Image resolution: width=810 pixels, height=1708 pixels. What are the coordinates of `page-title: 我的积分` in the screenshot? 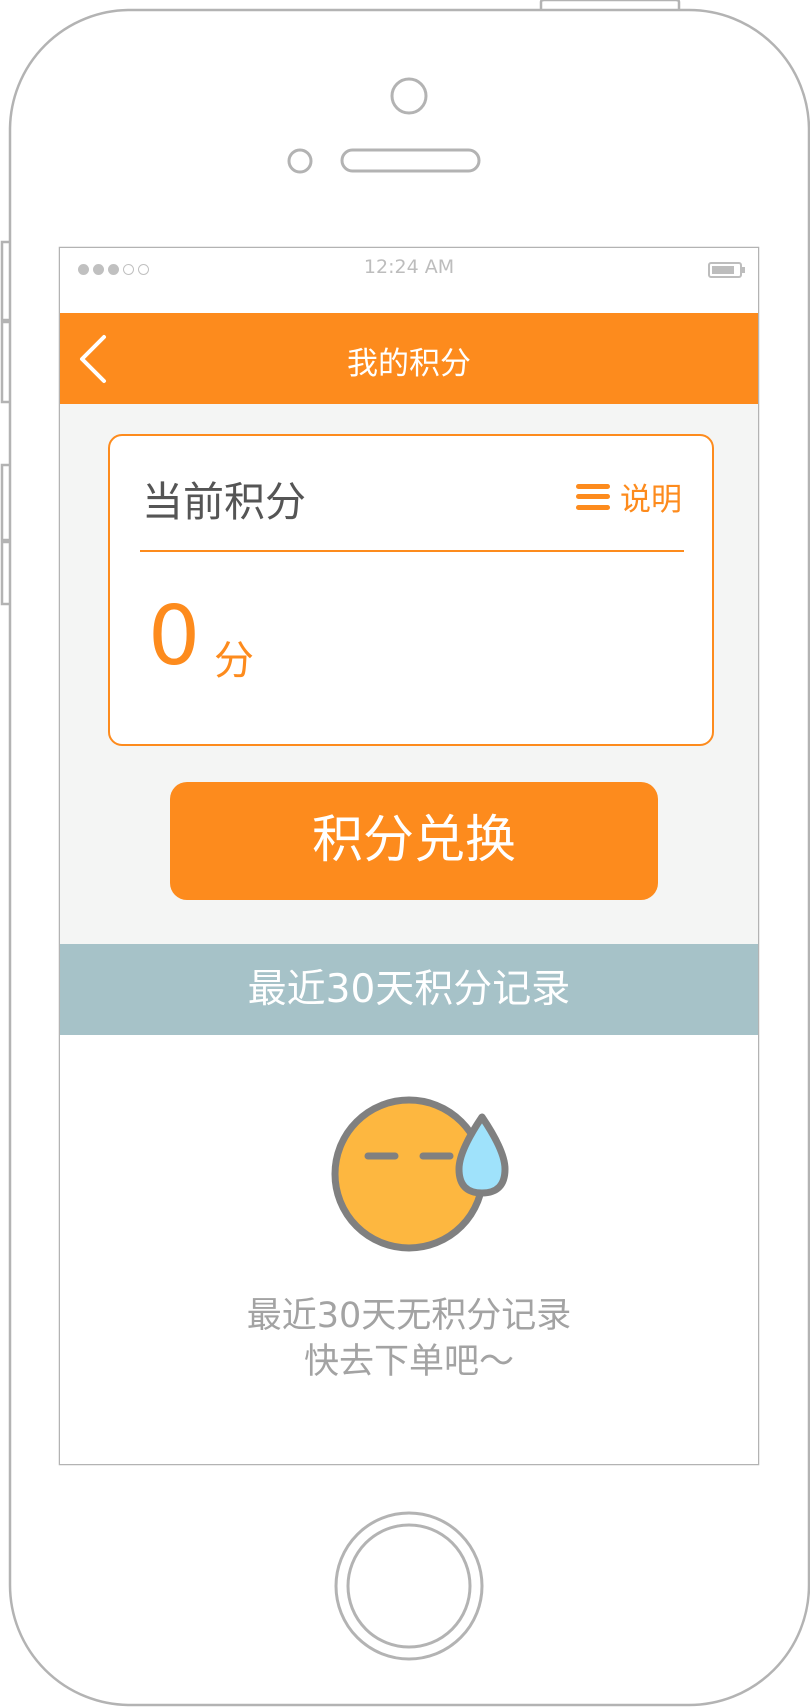 It's located at (409, 364).